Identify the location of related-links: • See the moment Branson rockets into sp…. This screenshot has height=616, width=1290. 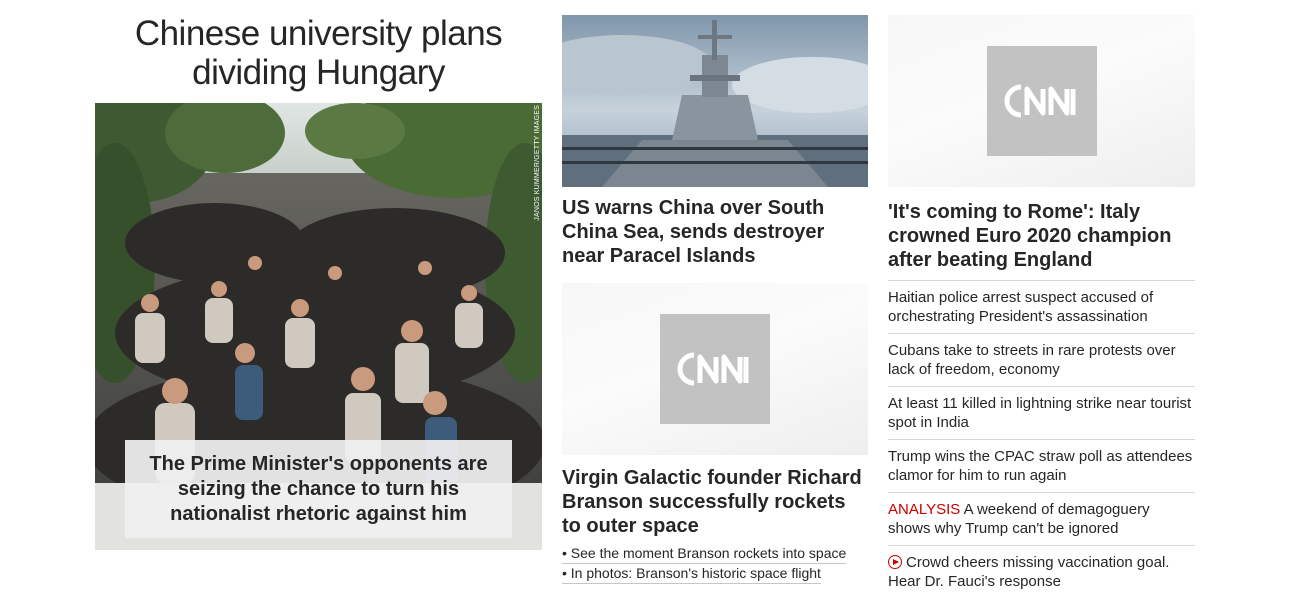
(715, 564).